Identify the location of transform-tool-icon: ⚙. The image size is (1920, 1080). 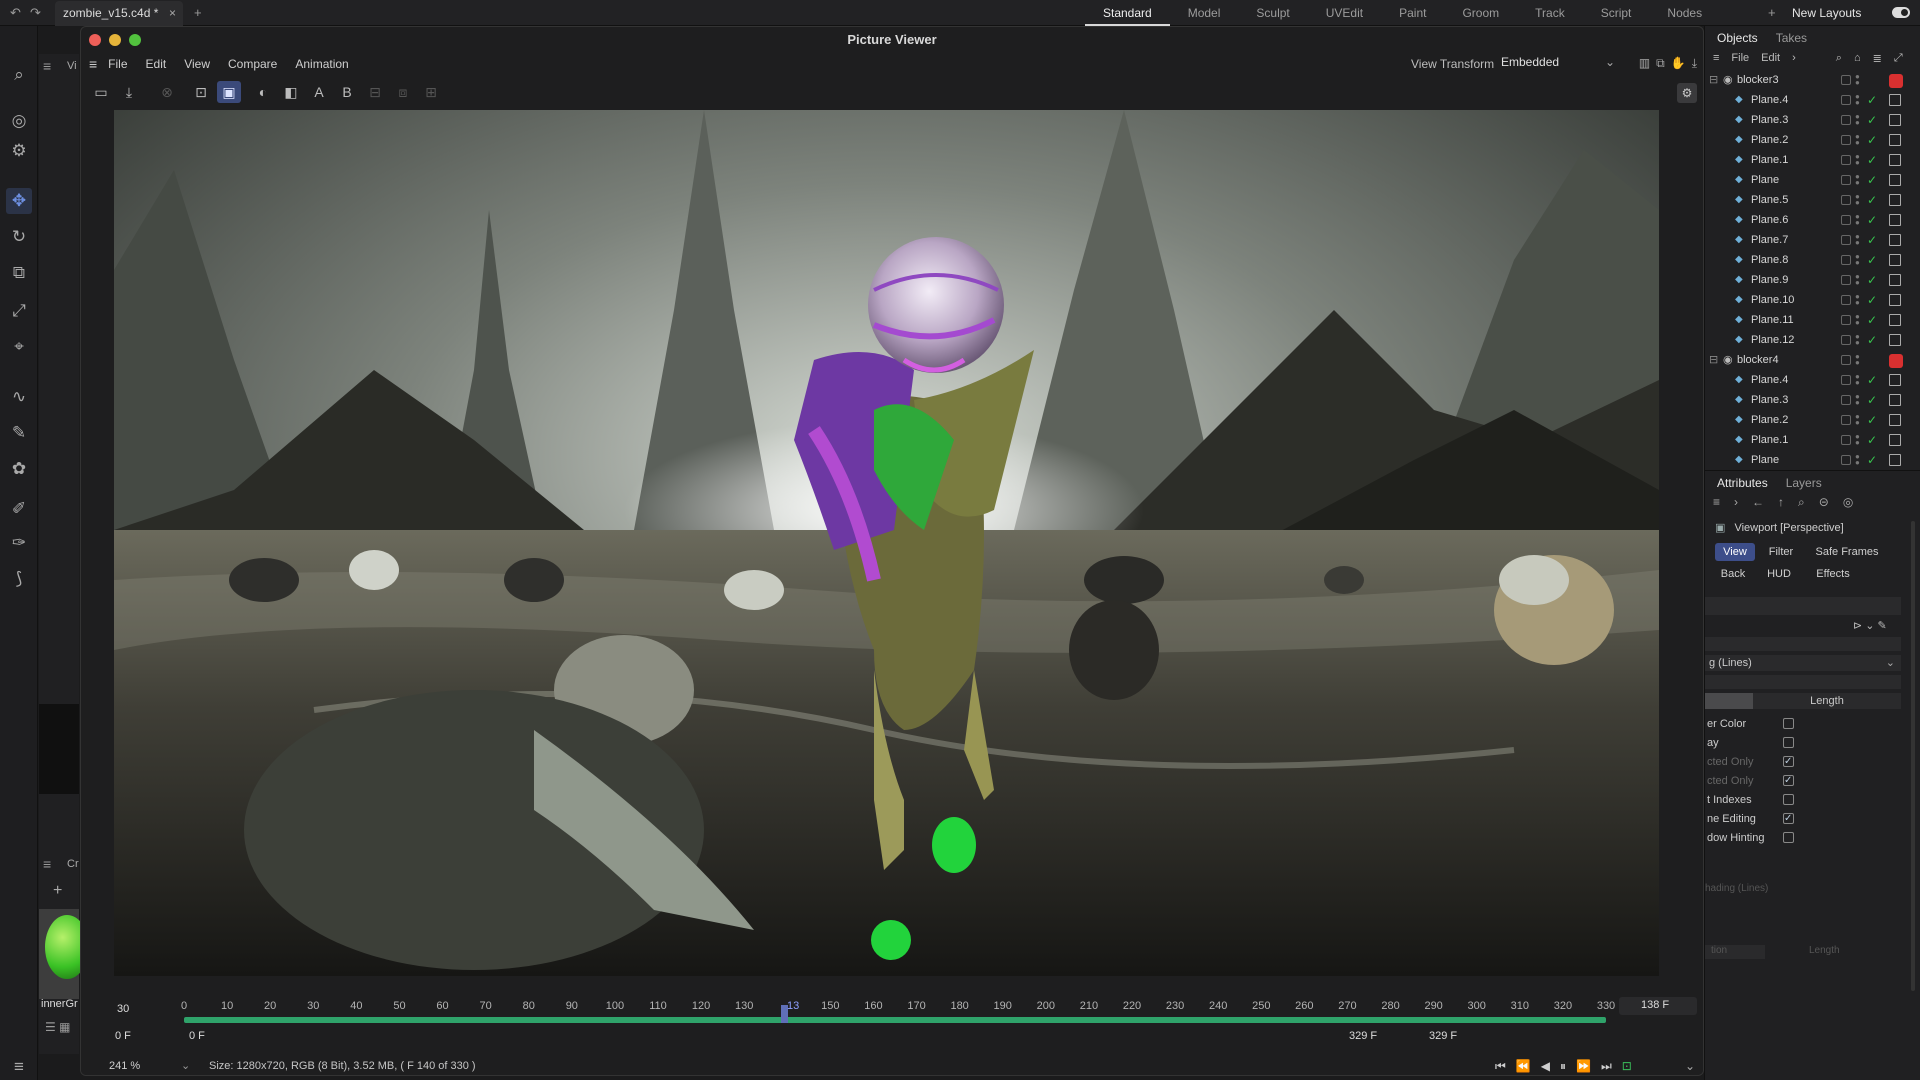
(19, 151).